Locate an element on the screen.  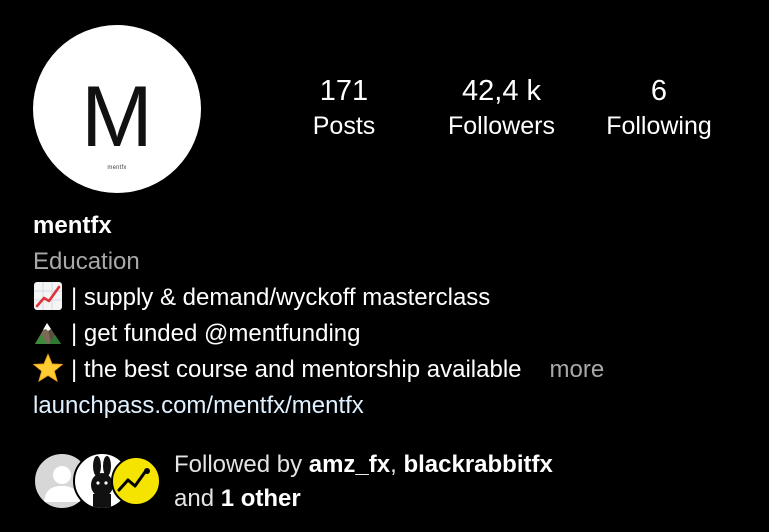
followers-stat: 42,4 k Followers is located at coordinates (501, 107).